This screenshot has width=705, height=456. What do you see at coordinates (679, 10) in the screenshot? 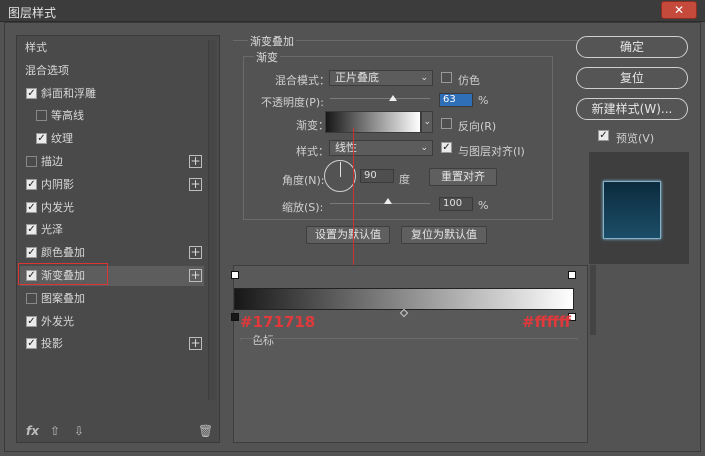
I see `close-button: ✕` at bounding box center [679, 10].